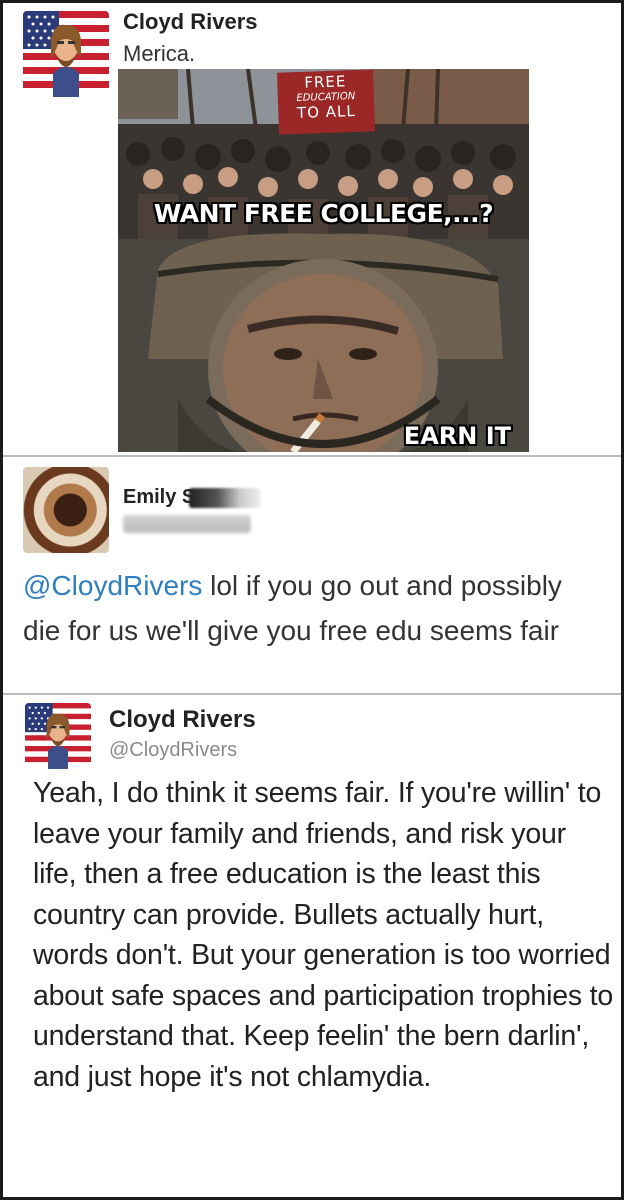 The image size is (624, 1200). What do you see at coordinates (159, 53) in the screenshot?
I see `tweet-text: Merica.` at bounding box center [159, 53].